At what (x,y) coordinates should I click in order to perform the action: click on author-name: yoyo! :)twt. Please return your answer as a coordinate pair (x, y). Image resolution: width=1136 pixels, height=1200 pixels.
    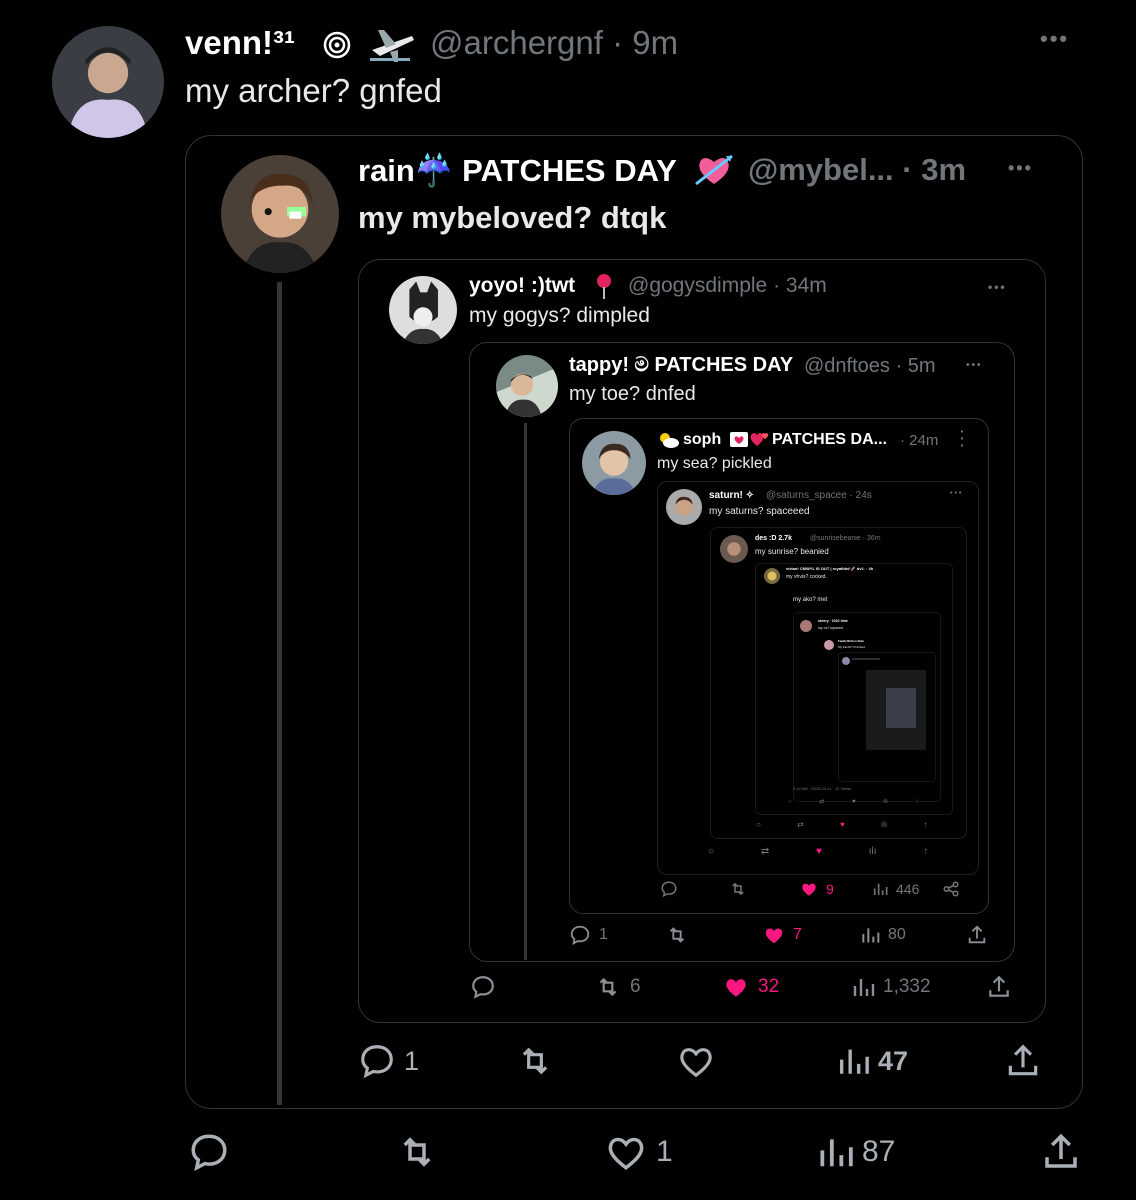
    Looking at the image, I should click on (522, 286).